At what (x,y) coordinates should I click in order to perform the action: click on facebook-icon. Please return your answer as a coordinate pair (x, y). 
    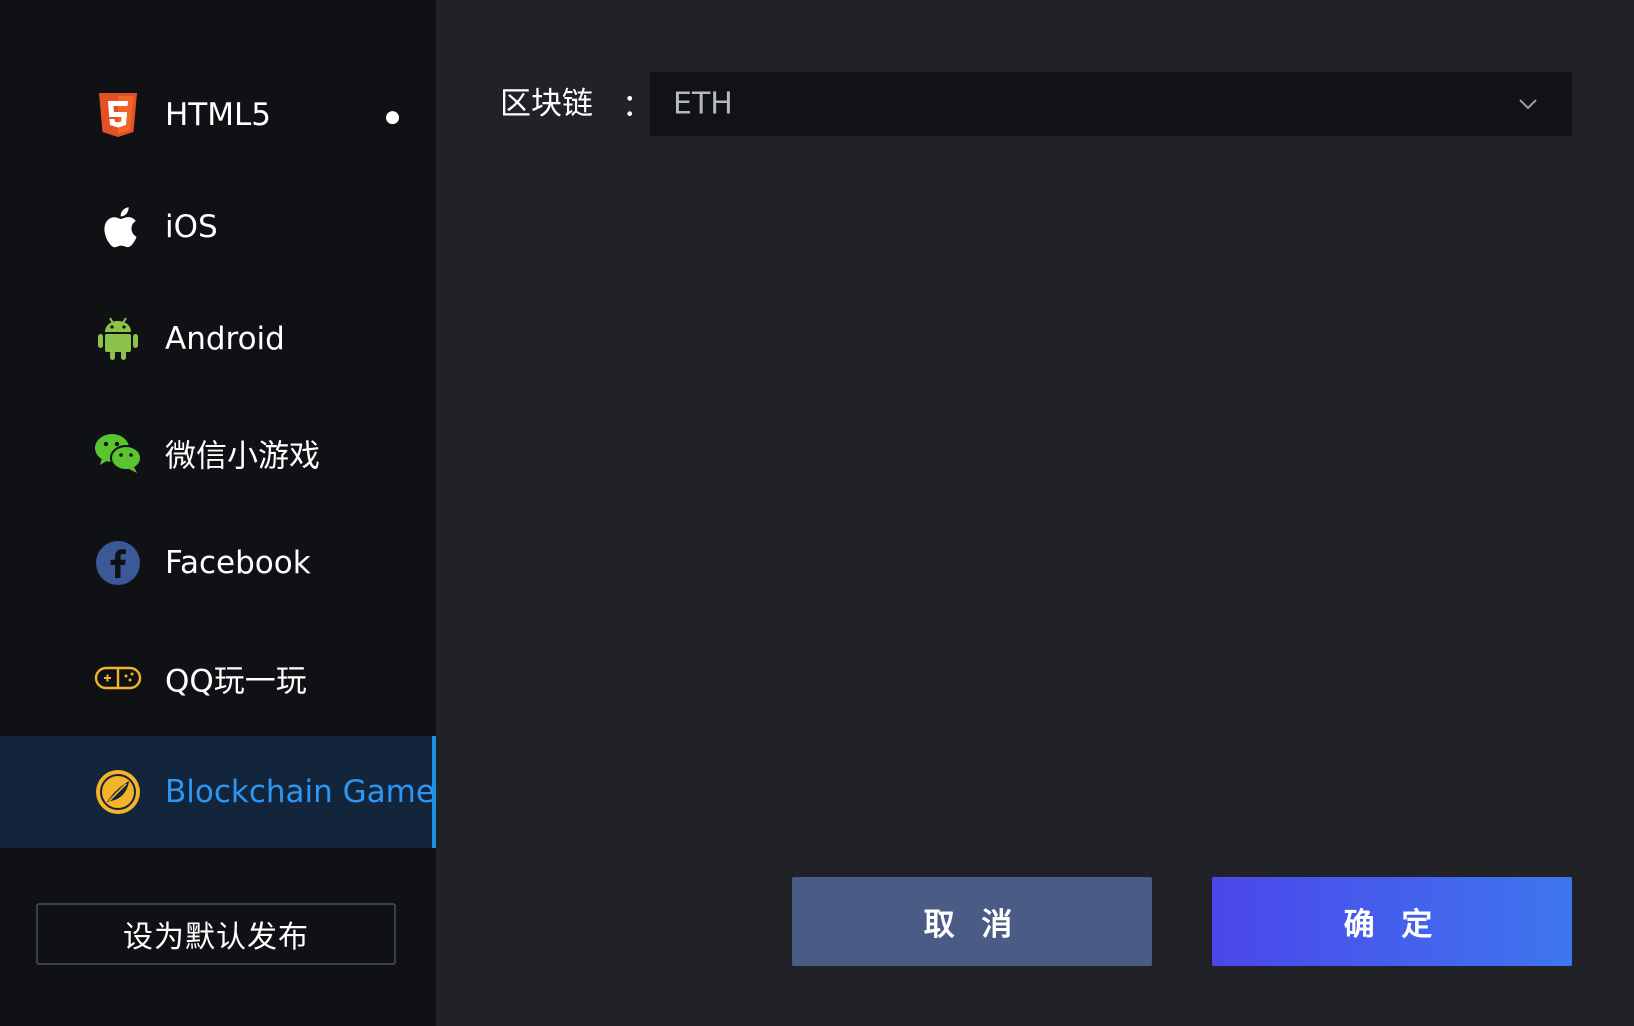
    Looking at the image, I should click on (118, 563).